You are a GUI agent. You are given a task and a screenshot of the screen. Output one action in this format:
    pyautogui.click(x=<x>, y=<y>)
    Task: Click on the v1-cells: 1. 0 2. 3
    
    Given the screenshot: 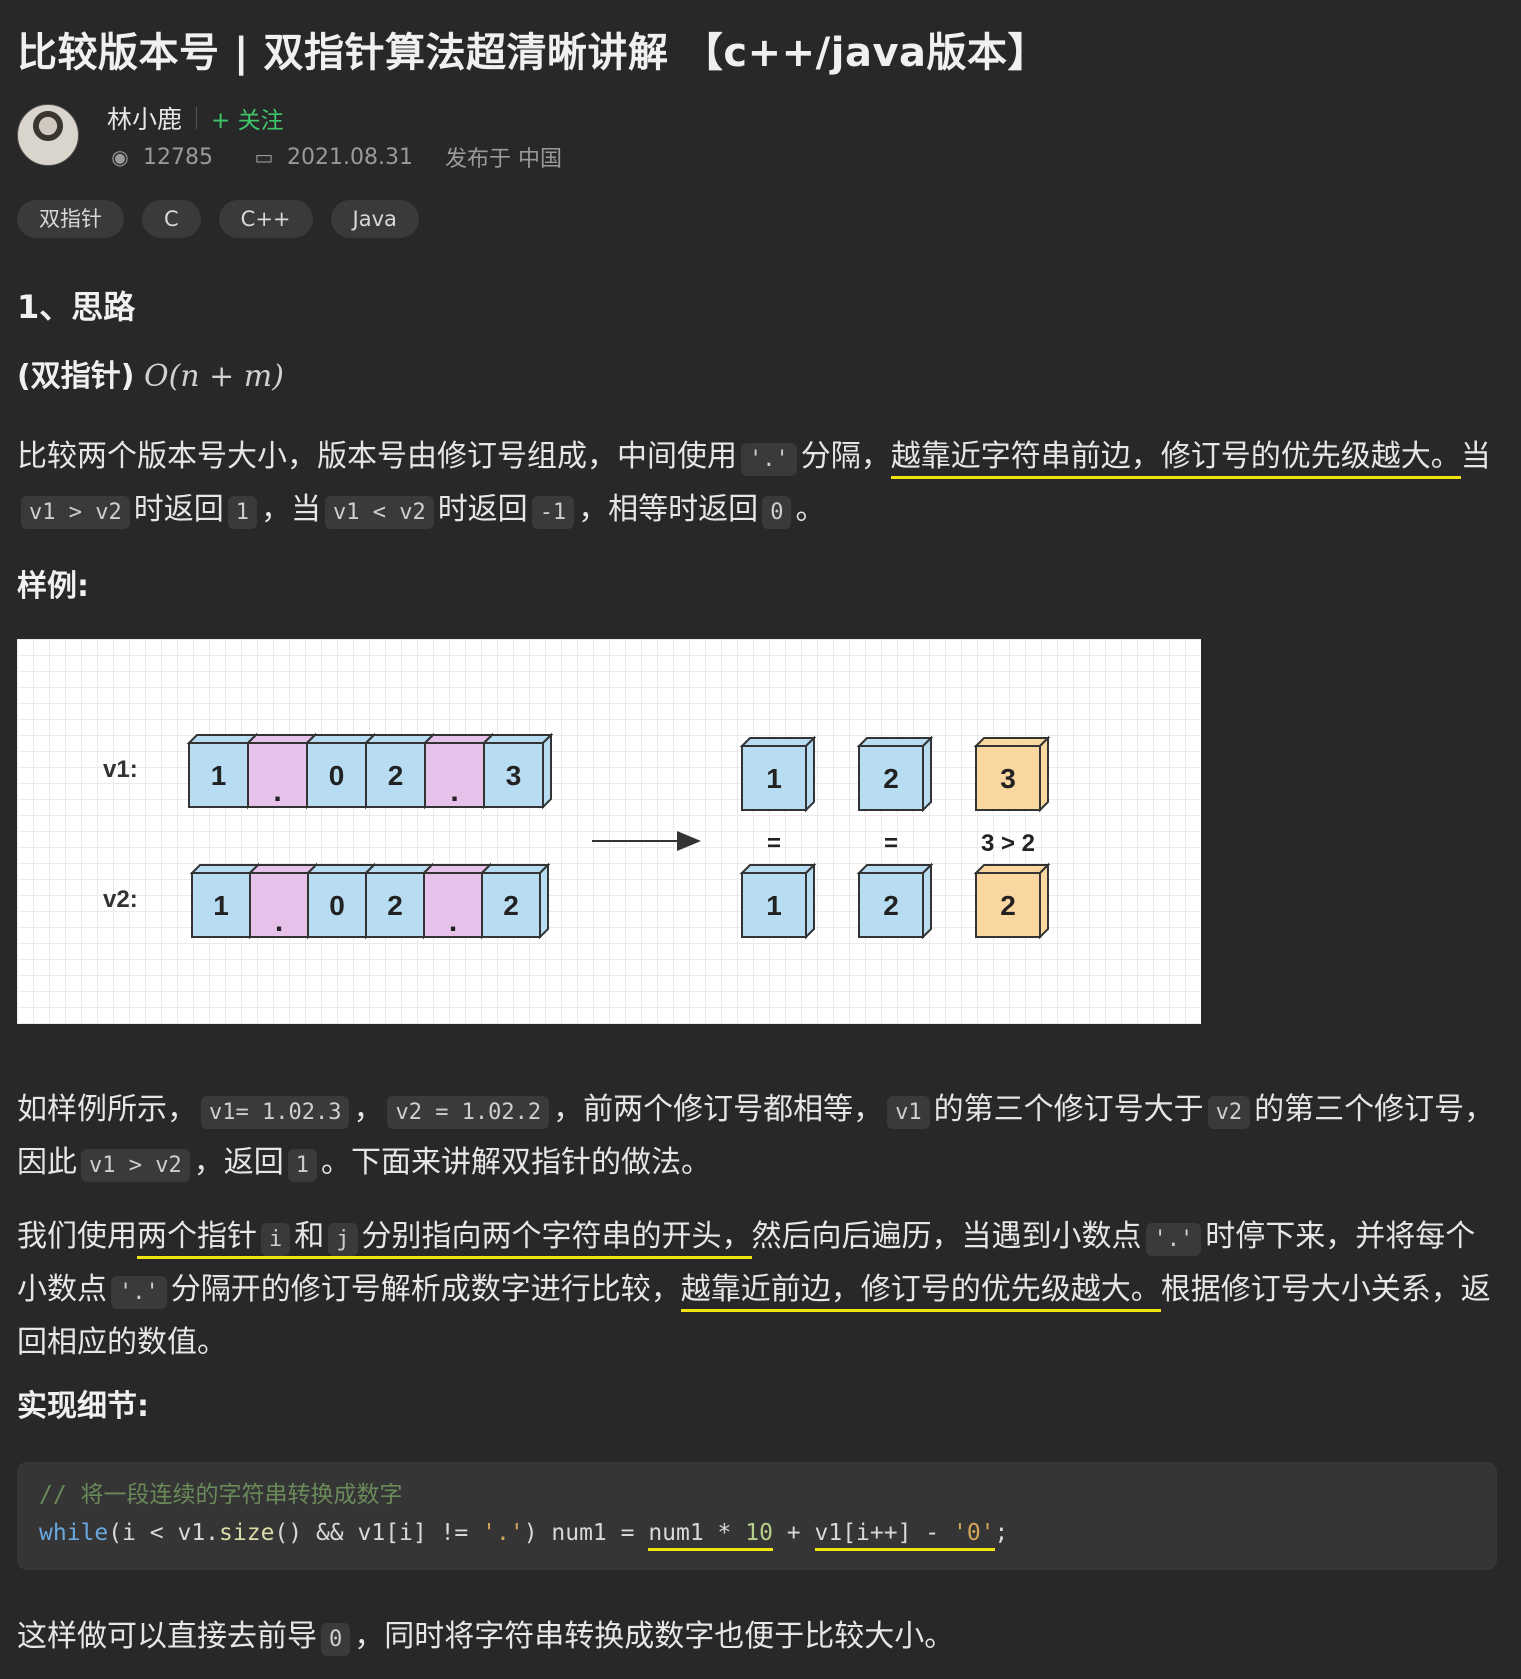 What is the action you would take?
    pyautogui.click(x=370, y=771)
    